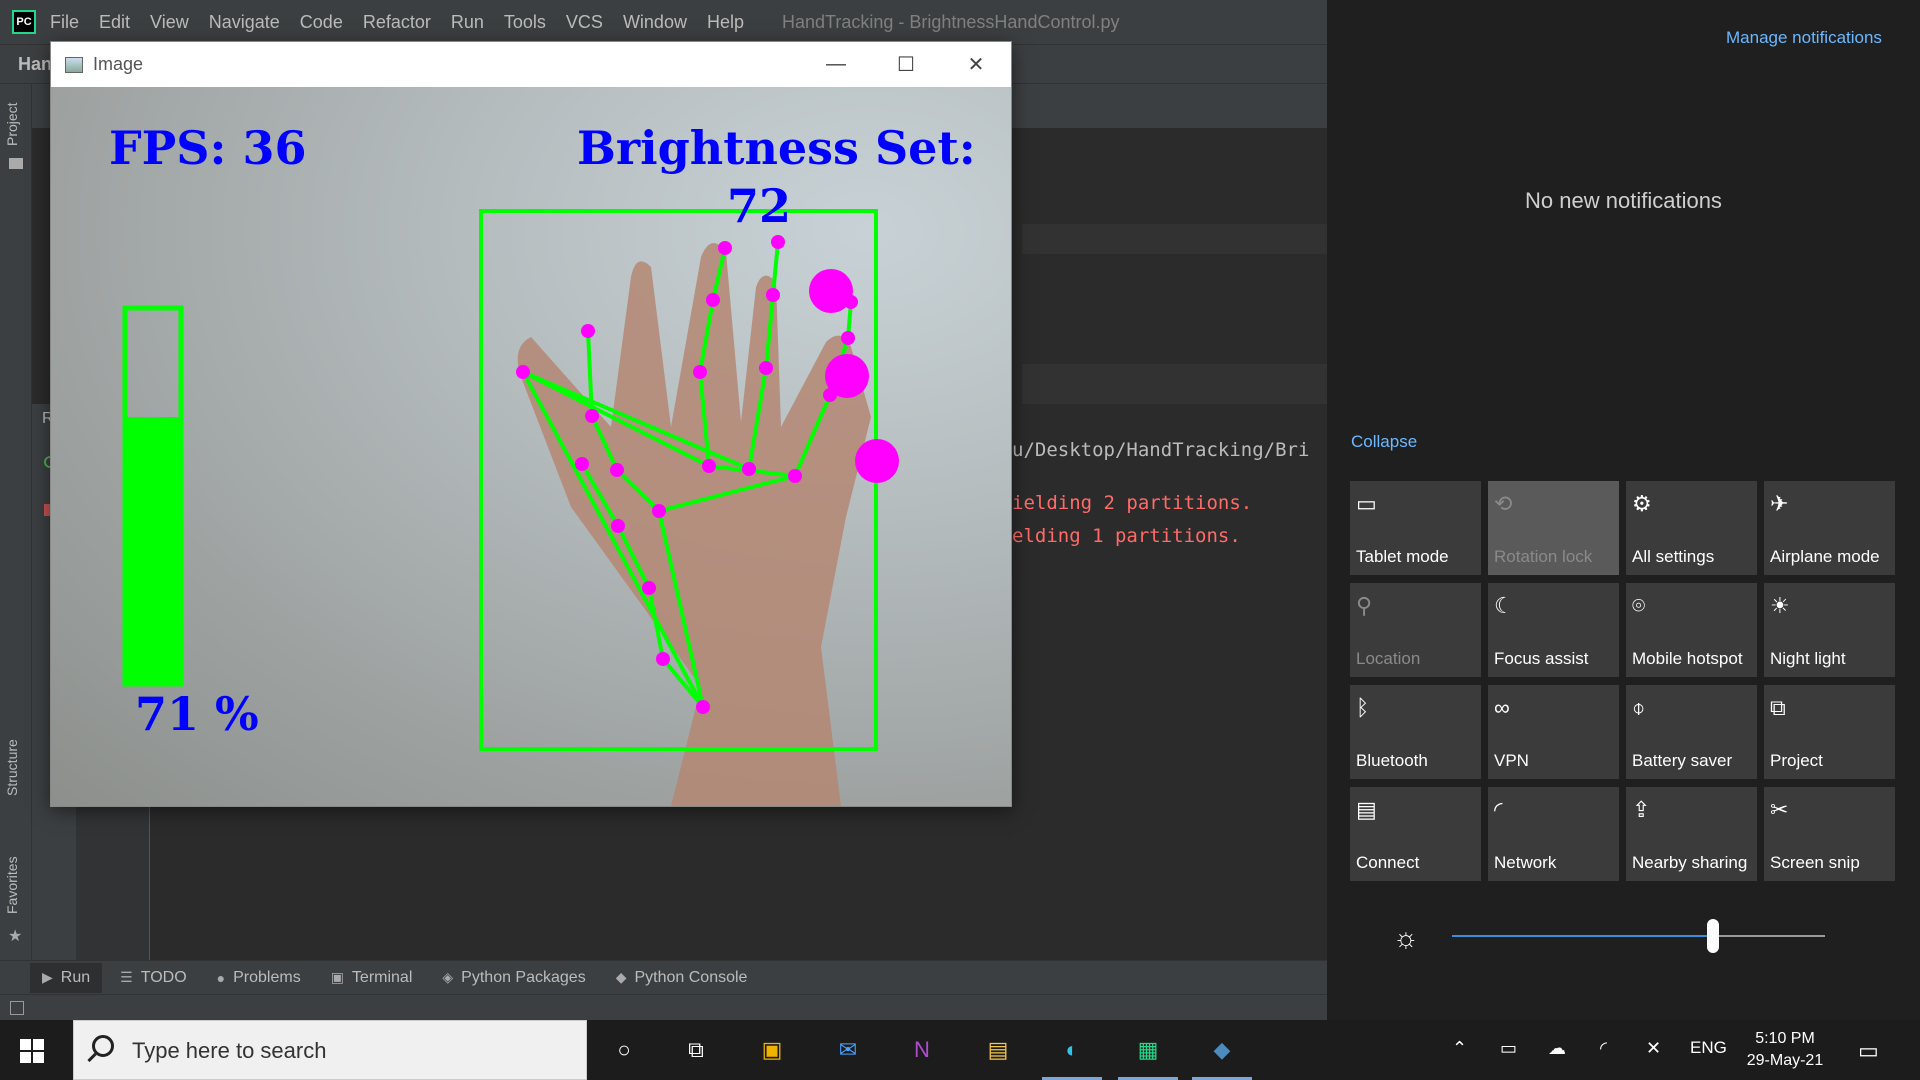 The height and width of the screenshot is (1080, 1920). What do you see at coordinates (1557, 1048) in the screenshot?
I see `onedrive-icon: ☁` at bounding box center [1557, 1048].